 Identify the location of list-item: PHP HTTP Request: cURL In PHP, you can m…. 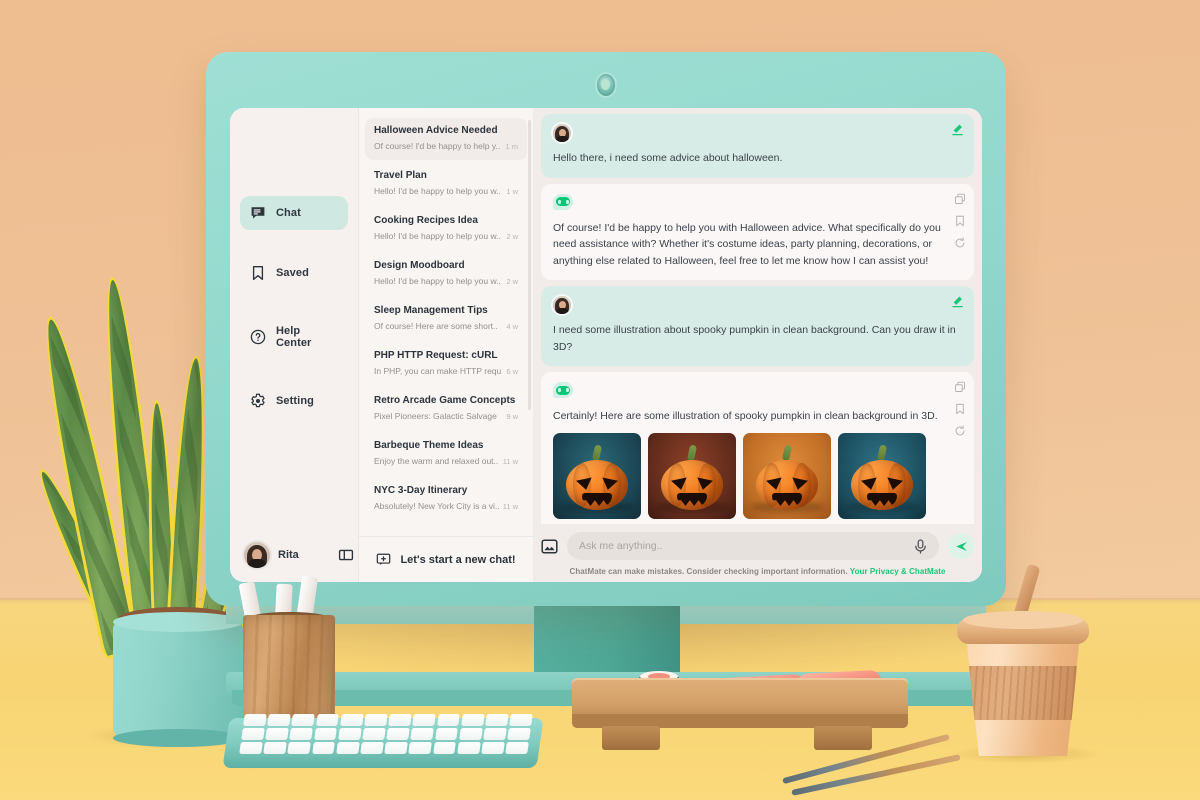
(446, 364).